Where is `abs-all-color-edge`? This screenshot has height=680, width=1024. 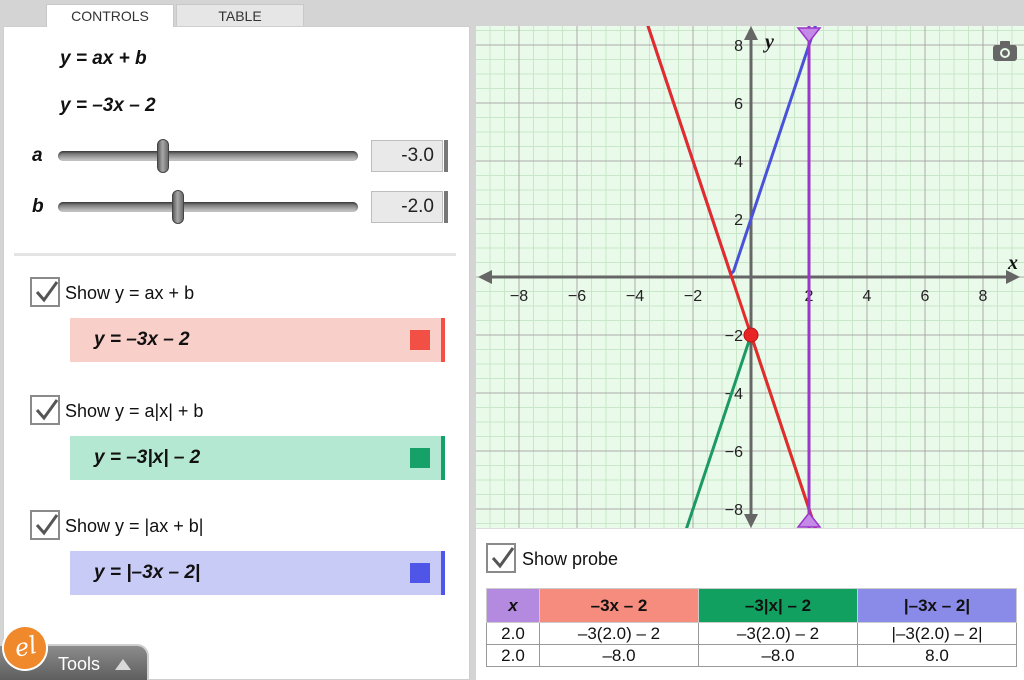
abs-all-color-edge is located at coordinates (443, 573).